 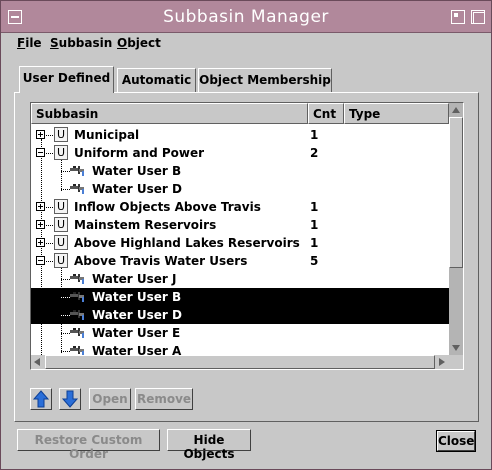 What do you see at coordinates (456, 348) in the screenshot?
I see `scroll-down-icon` at bounding box center [456, 348].